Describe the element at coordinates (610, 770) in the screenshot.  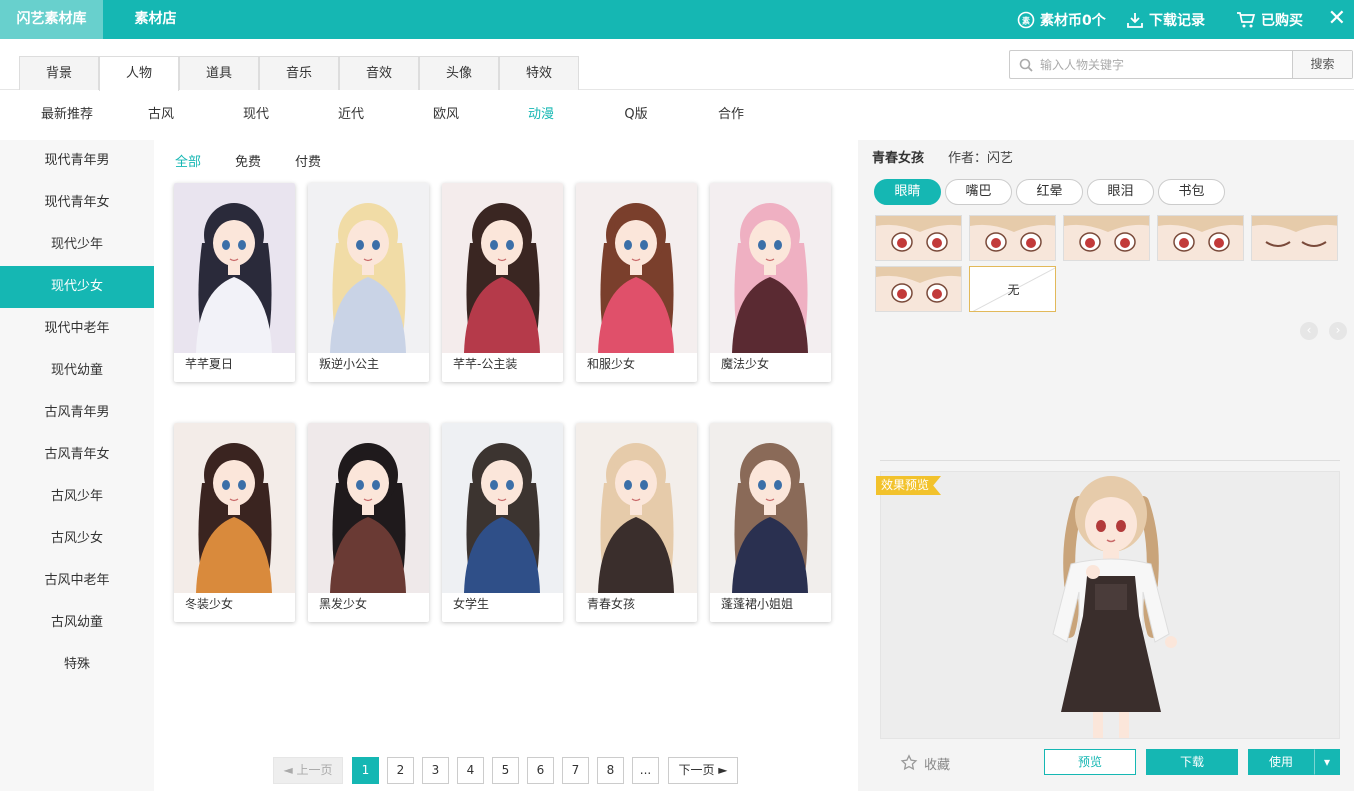
I see `page-button: 8` at that location.